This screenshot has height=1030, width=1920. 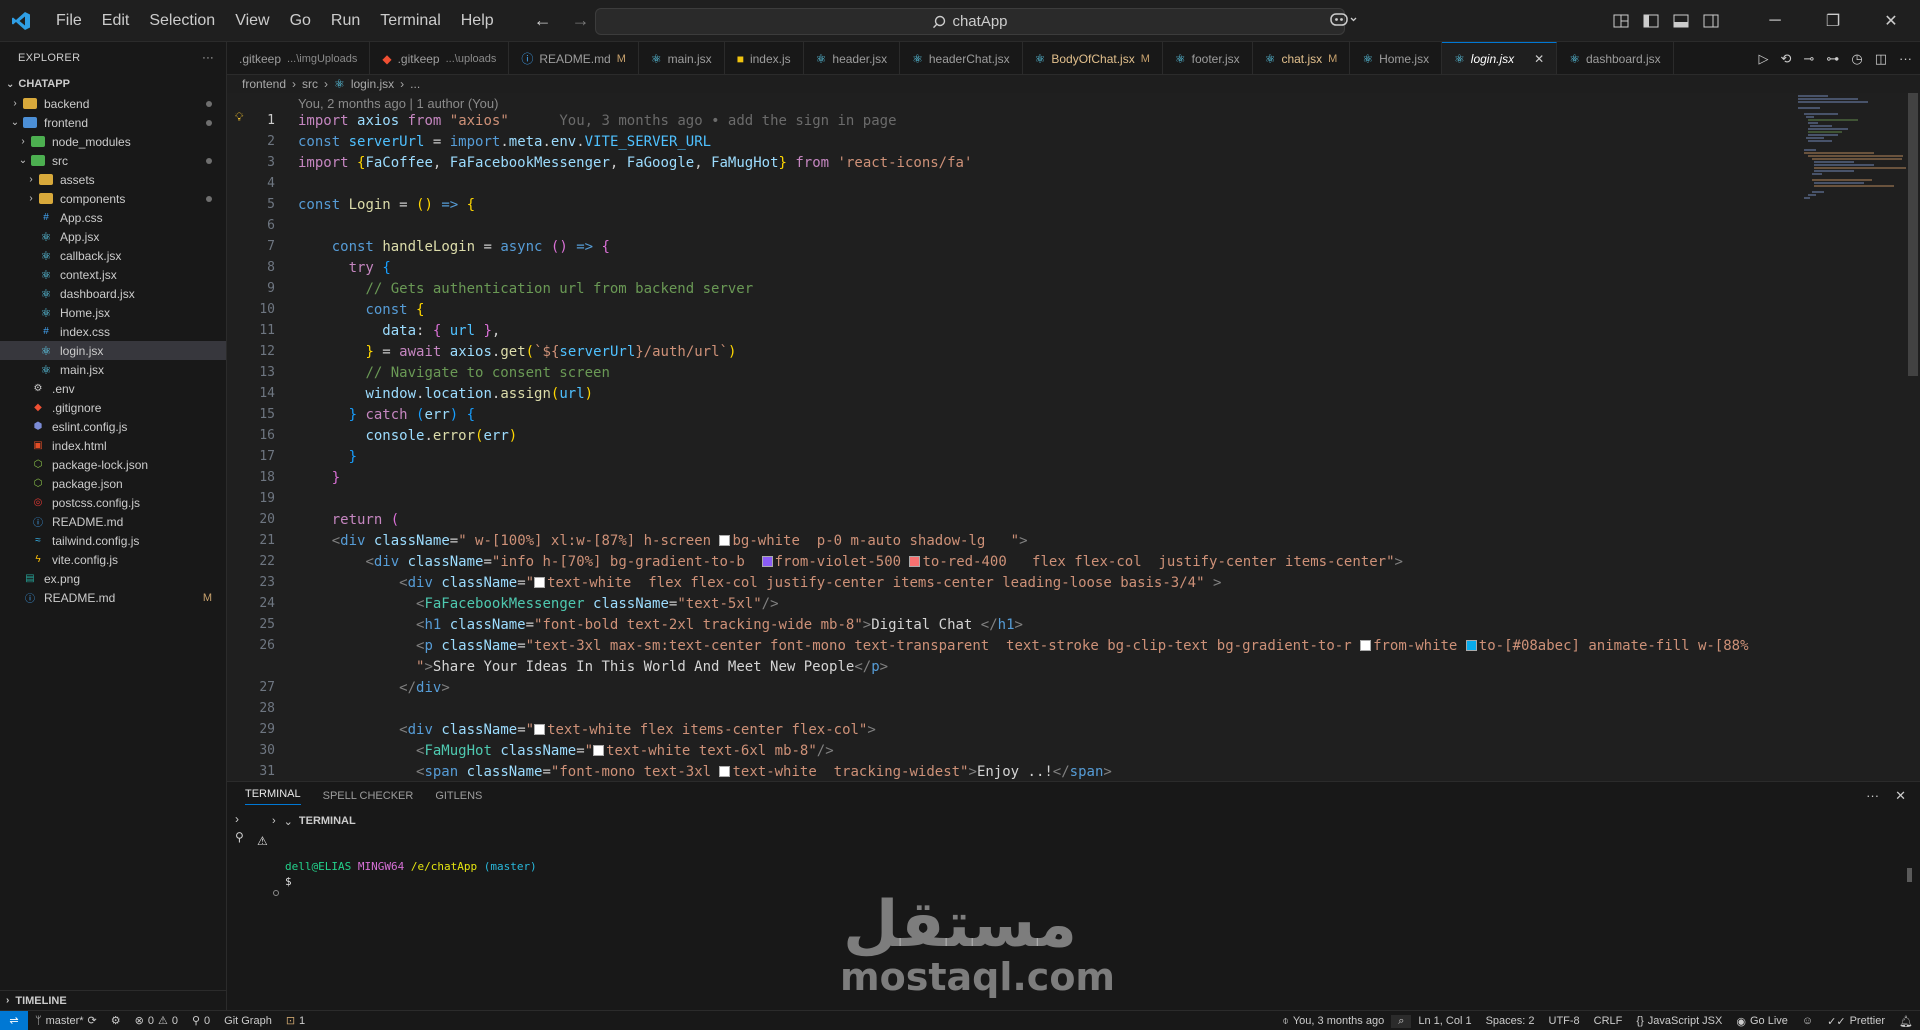 What do you see at coordinates (113, 426) in the screenshot?
I see `file-tree-item: ⬢ eslint.config.js` at bounding box center [113, 426].